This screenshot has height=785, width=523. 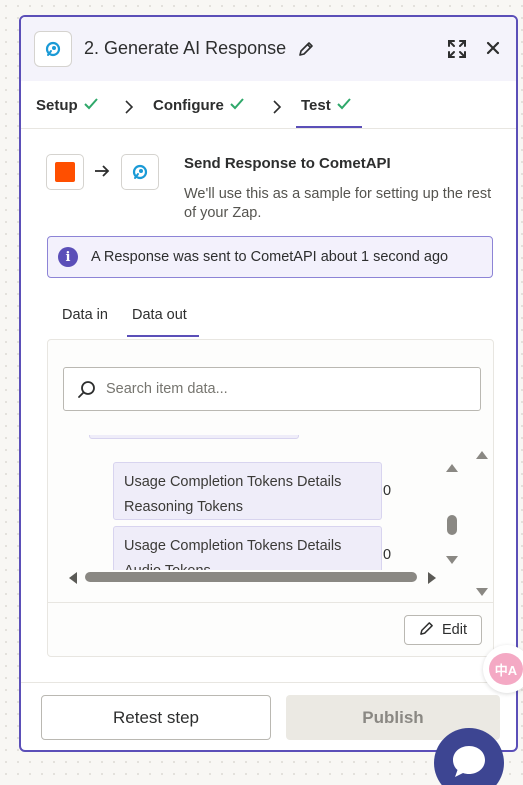 I want to click on arrow-right-icon, so click(x=102, y=173).